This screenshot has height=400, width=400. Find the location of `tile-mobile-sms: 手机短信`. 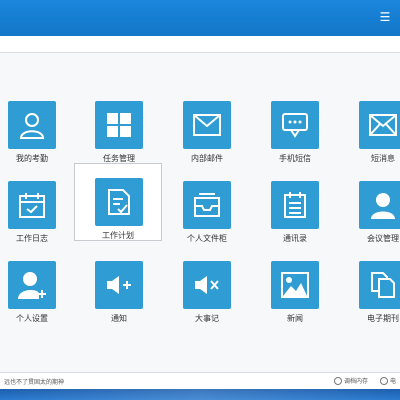

tile-mobile-sms: 手机短信 is located at coordinates (295, 132).